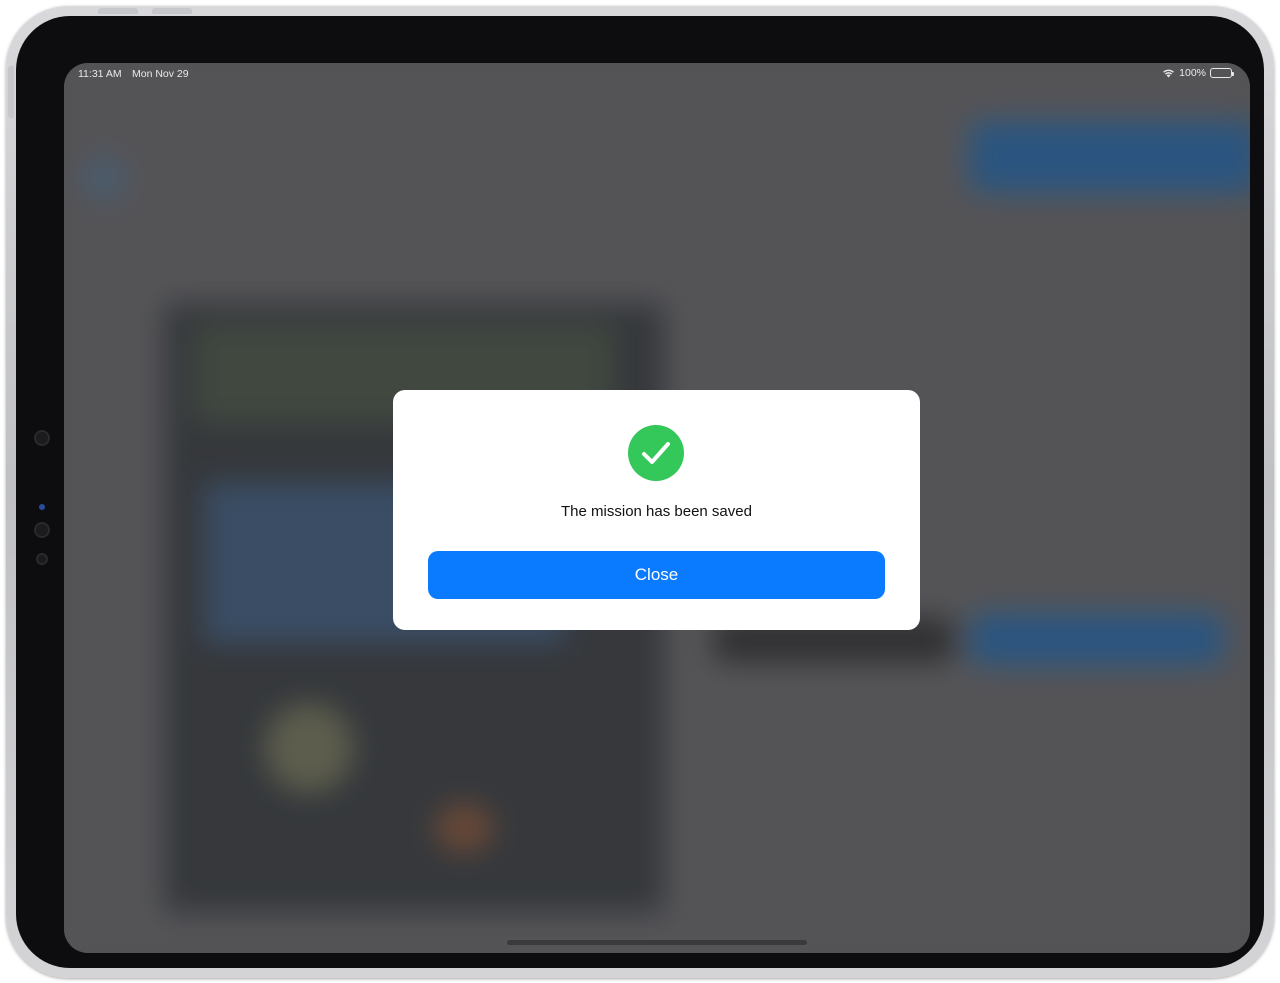 The width and height of the screenshot is (1280, 983). Describe the element at coordinates (1168, 73) in the screenshot. I see `wifi-icon` at that location.